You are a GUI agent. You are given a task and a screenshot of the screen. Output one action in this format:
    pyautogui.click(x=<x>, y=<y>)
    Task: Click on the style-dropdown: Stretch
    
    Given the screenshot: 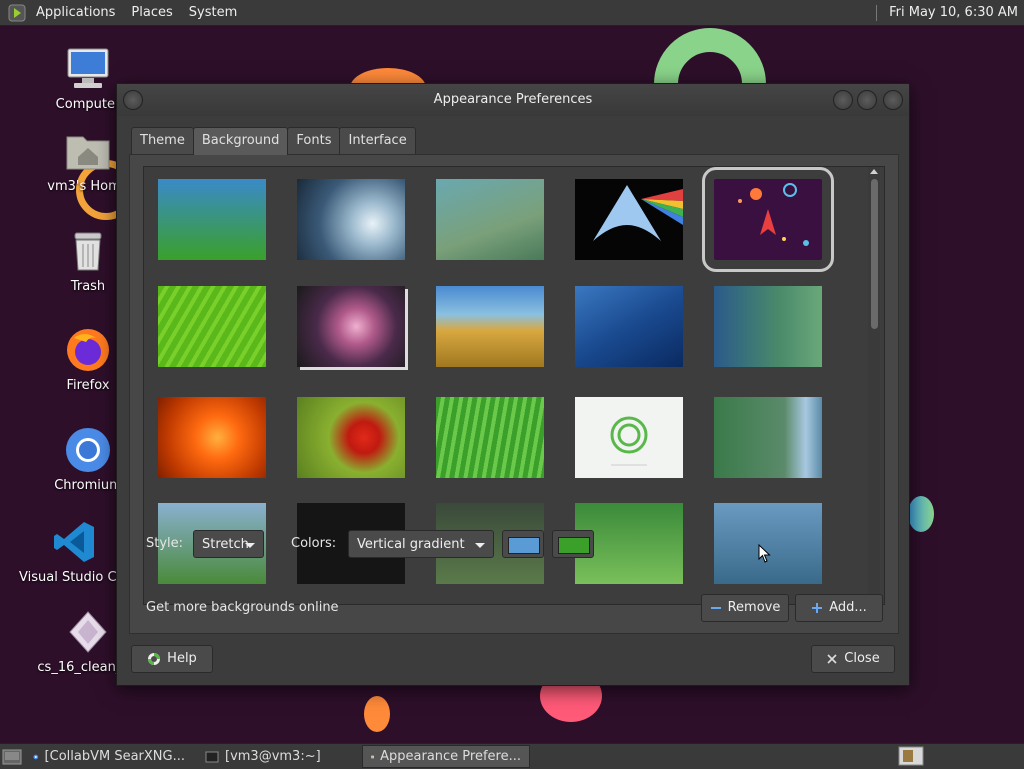 What is the action you would take?
    pyautogui.click(x=228, y=544)
    